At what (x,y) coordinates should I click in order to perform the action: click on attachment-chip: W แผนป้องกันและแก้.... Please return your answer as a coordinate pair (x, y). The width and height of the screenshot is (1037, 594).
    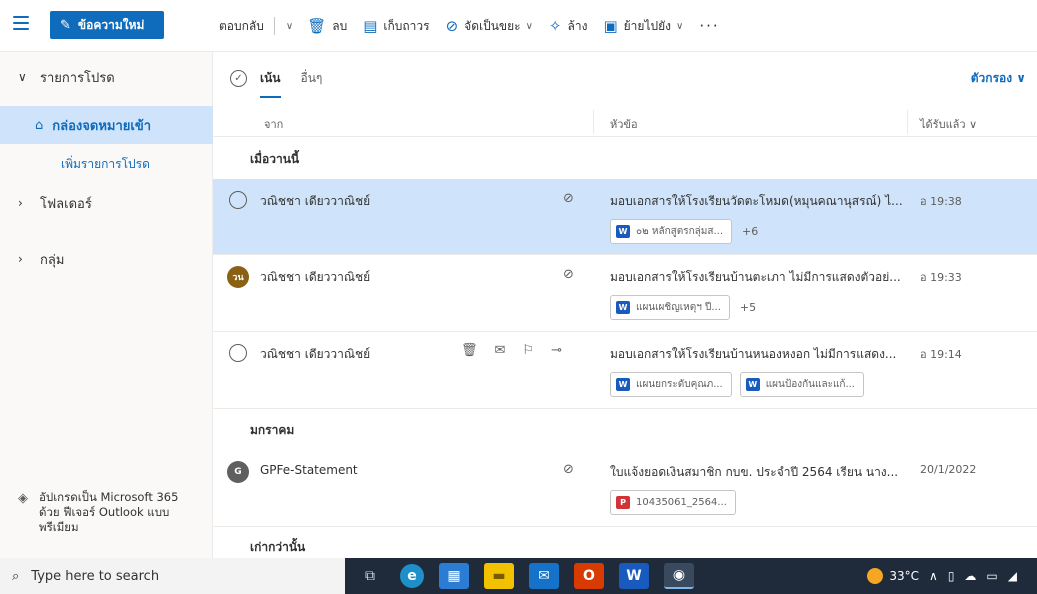
    Looking at the image, I should click on (801, 384).